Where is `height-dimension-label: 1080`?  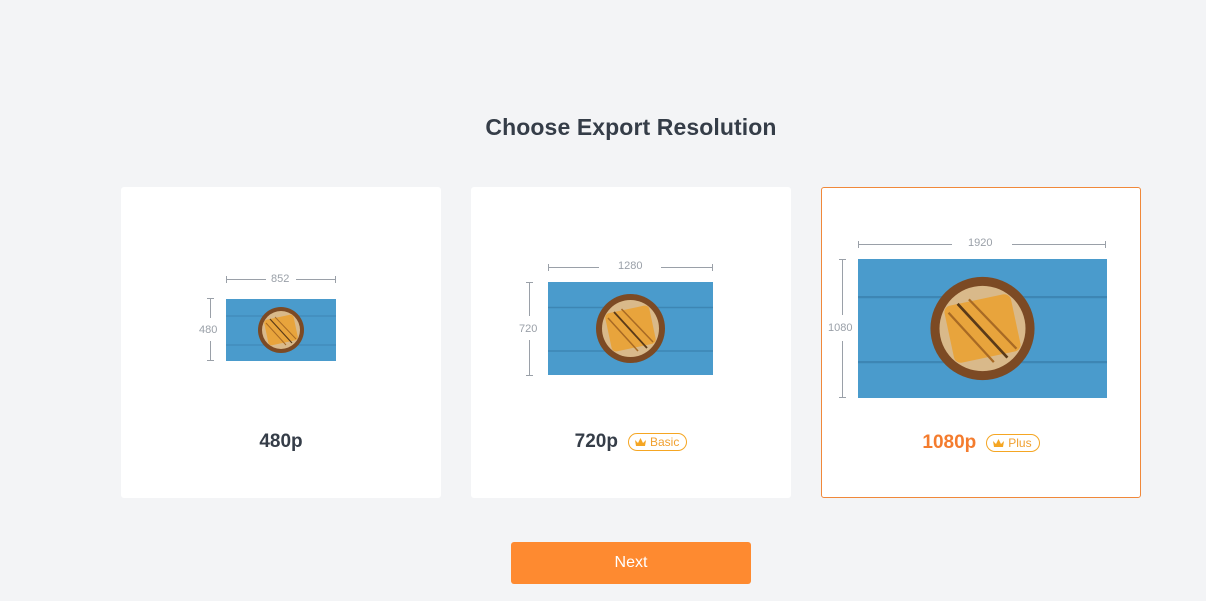 height-dimension-label: 1080 is located at coordinates (840, 328).